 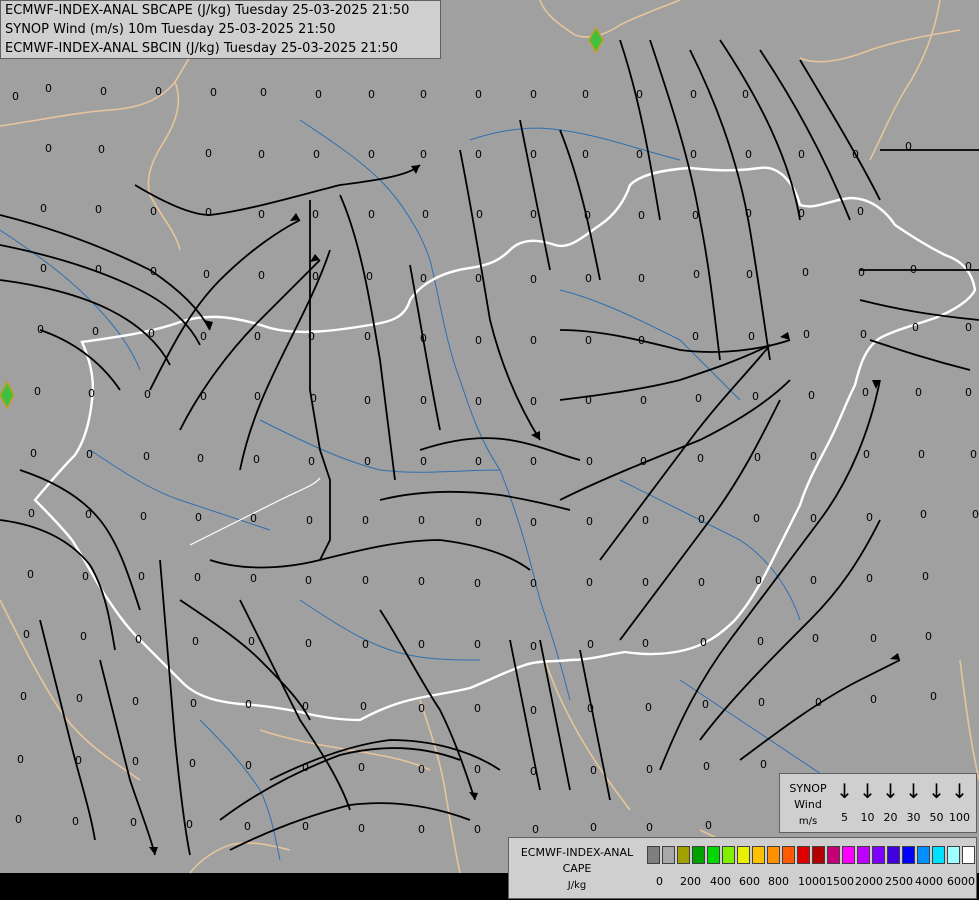 I want to click on wind-arrow-icon: ↓, so click(x=890, y=791).